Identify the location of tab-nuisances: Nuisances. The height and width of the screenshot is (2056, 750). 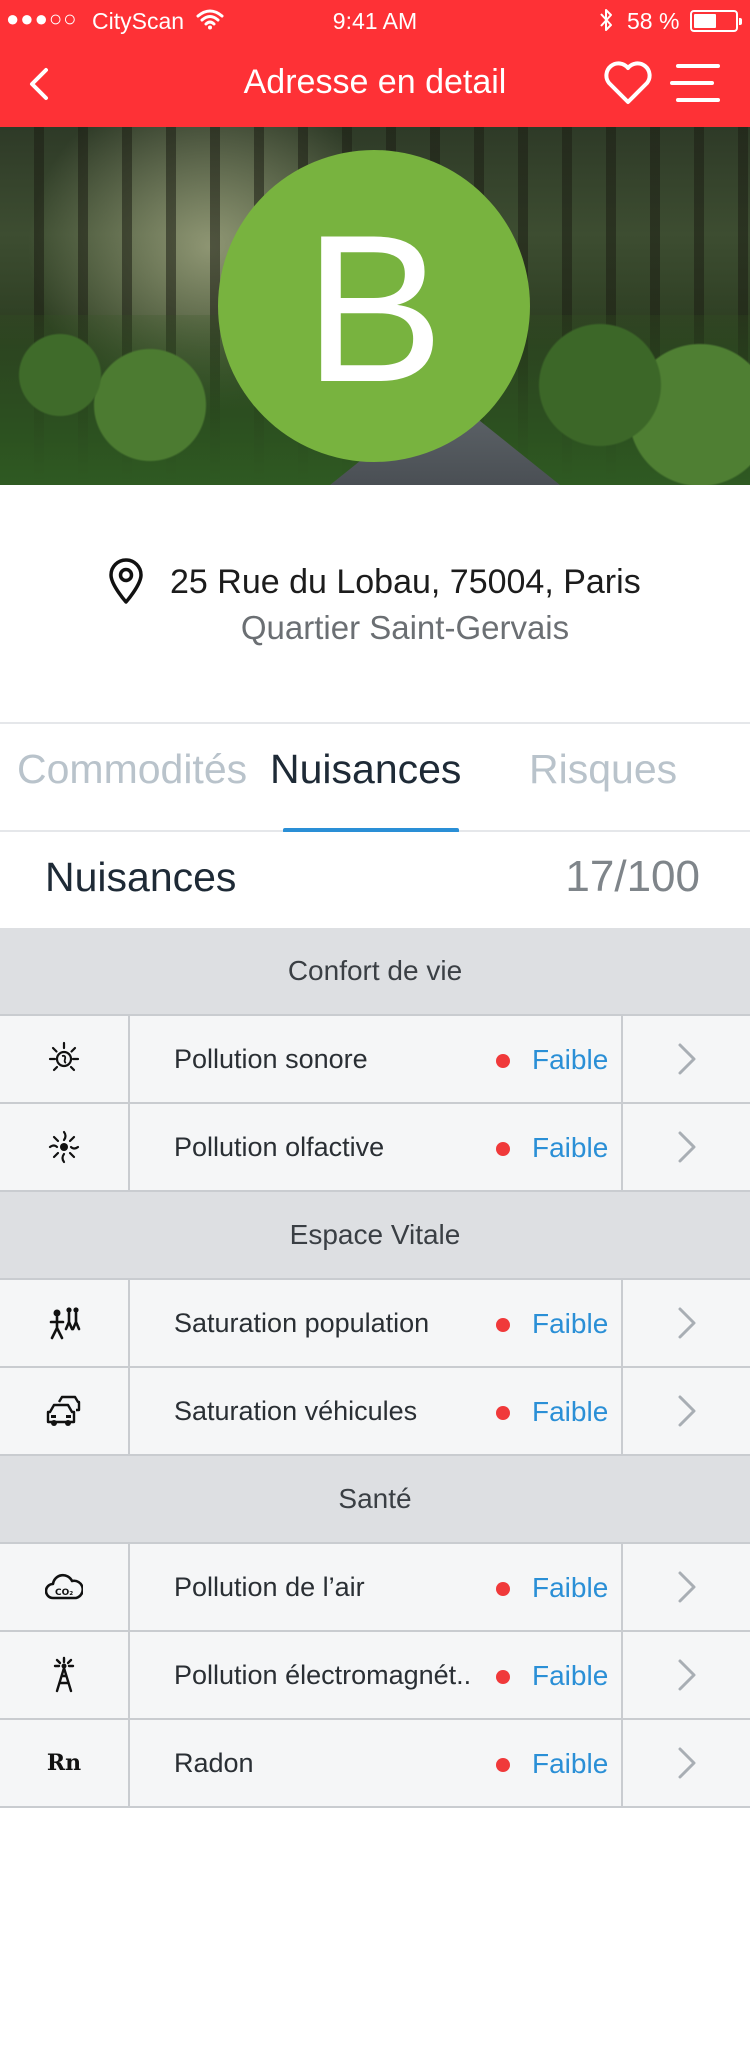
(365, 769).